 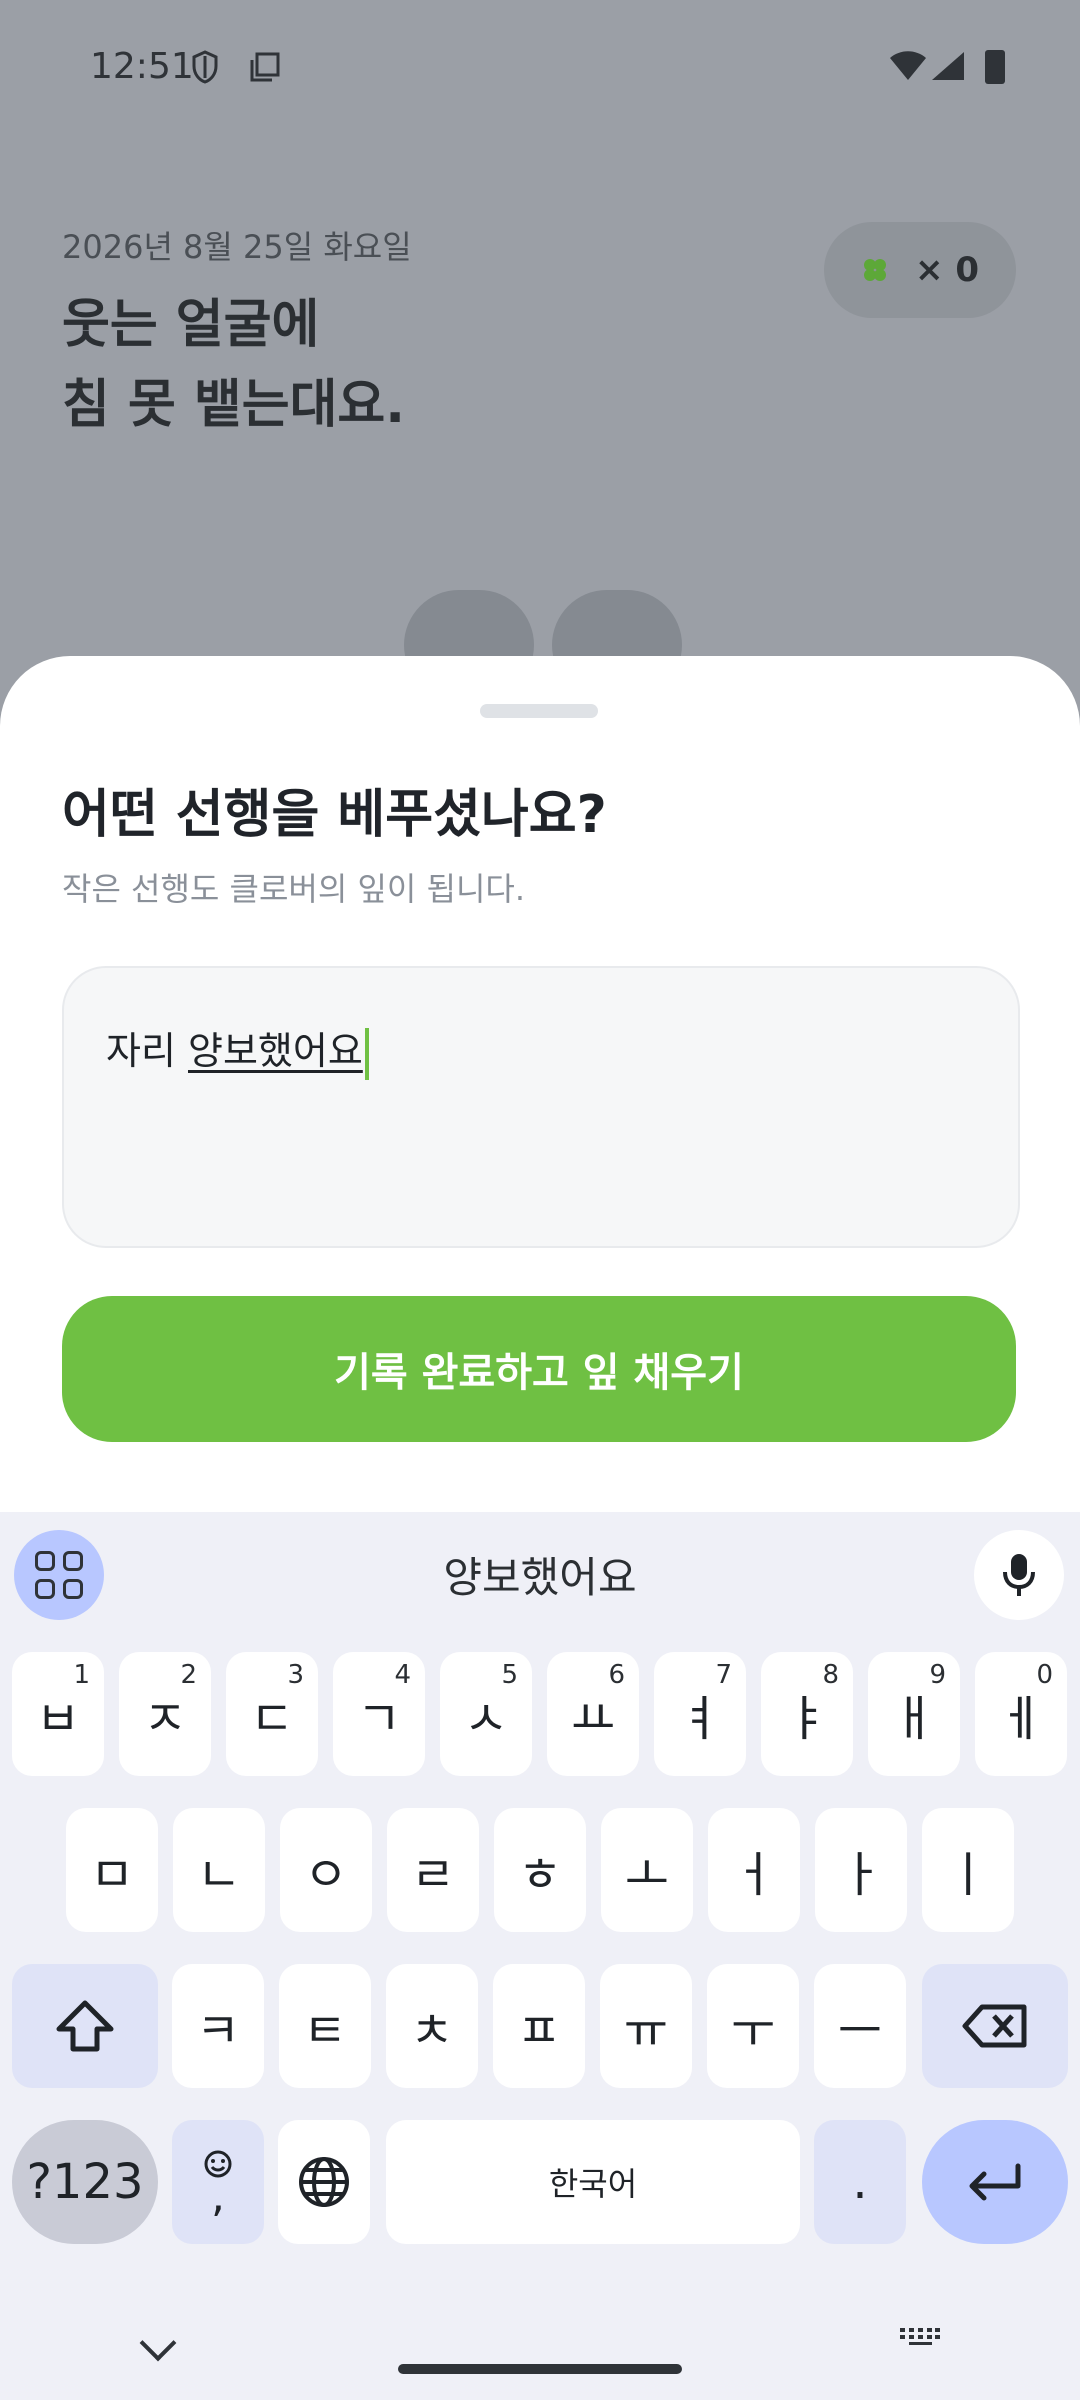 What do you see at coordinates (1021, 1714) in the screenshot?
I see `key: ㅔ0` at bounding box center [1021, 1714].